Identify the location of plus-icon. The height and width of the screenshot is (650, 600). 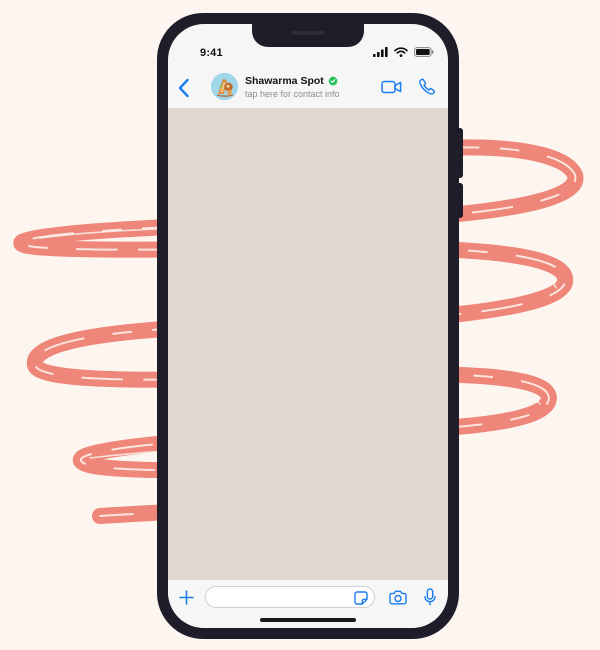
(186, 597).